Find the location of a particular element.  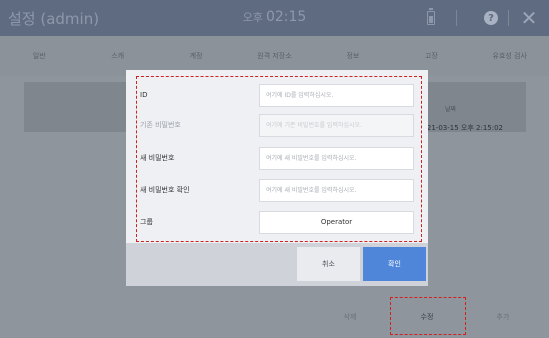

new-password-row: 새 비밀번호 is located at coordinates (277, 158).